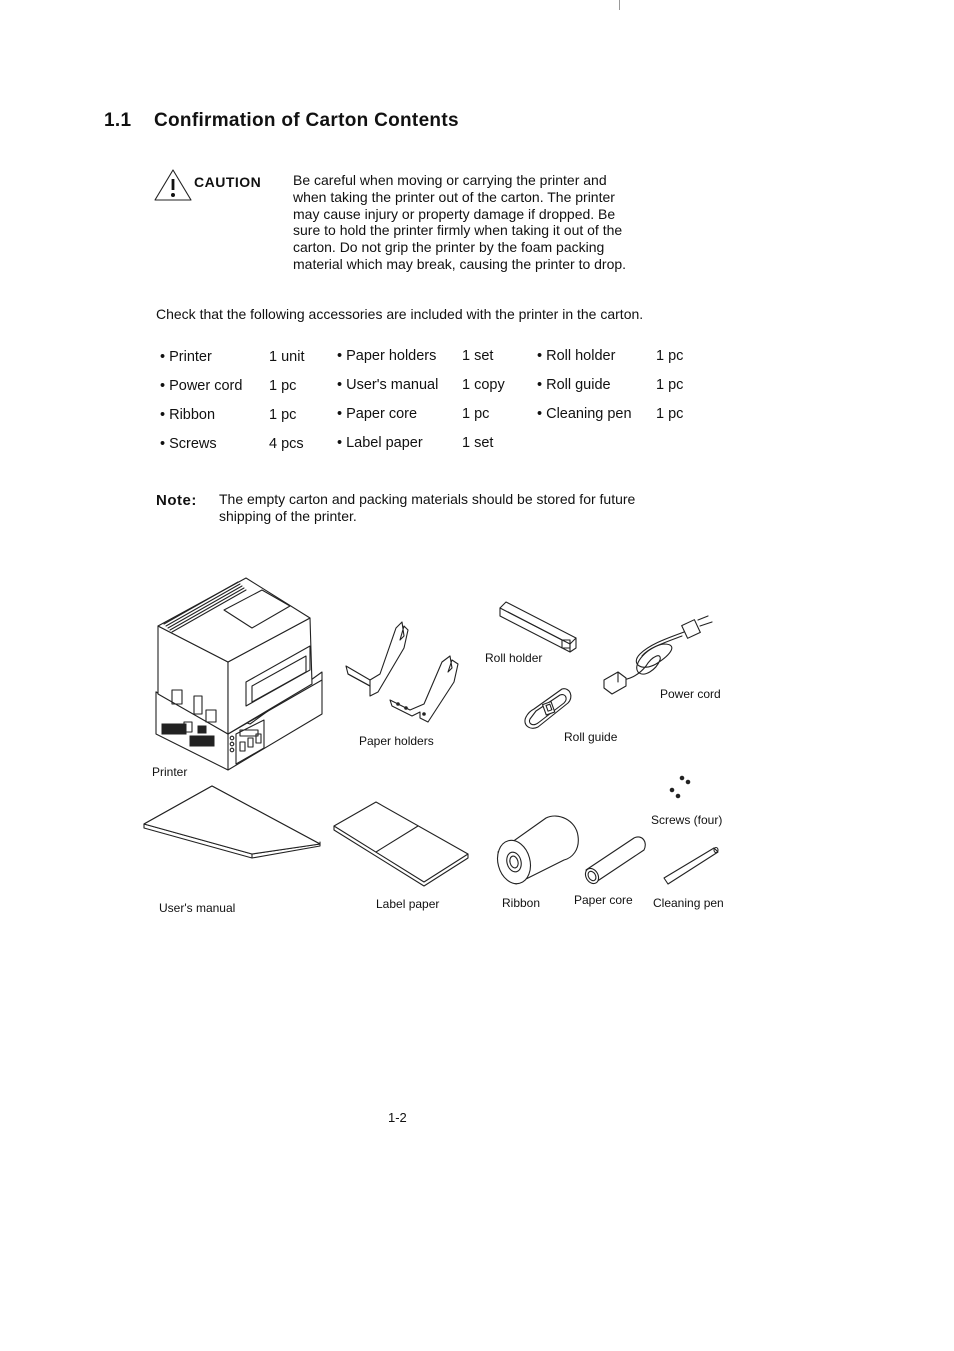 This screenshot has width=954, height=1351. I want to click on section-number: 1.1, so click(118, 120).